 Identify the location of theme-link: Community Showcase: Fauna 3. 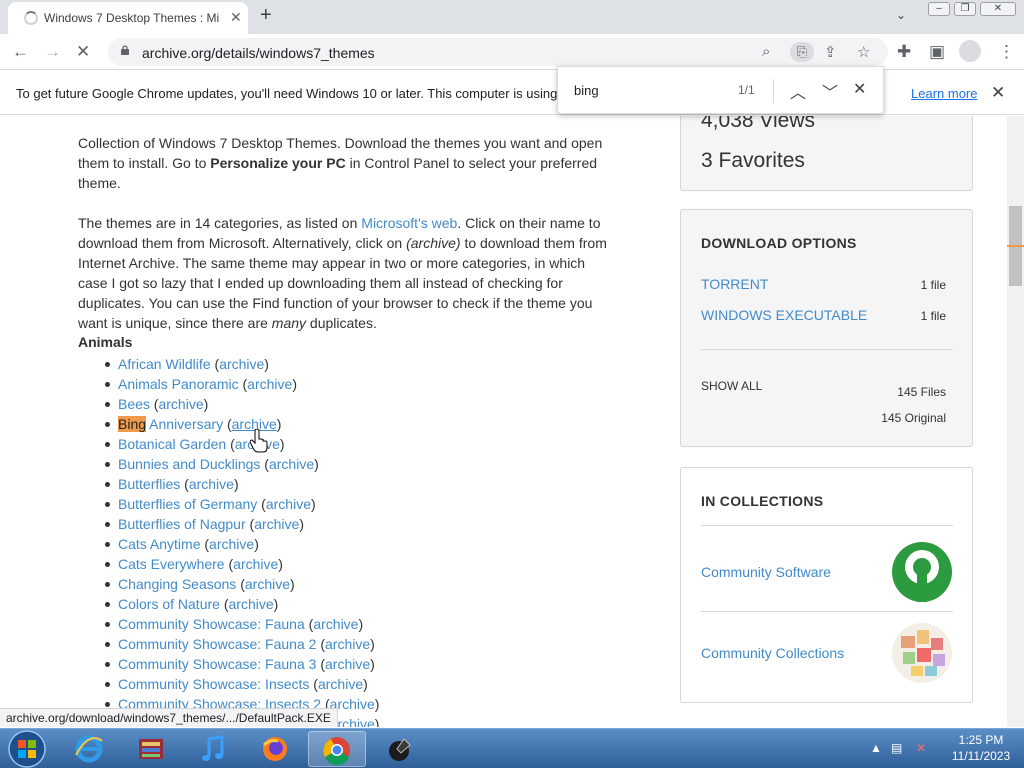
(217, 664).